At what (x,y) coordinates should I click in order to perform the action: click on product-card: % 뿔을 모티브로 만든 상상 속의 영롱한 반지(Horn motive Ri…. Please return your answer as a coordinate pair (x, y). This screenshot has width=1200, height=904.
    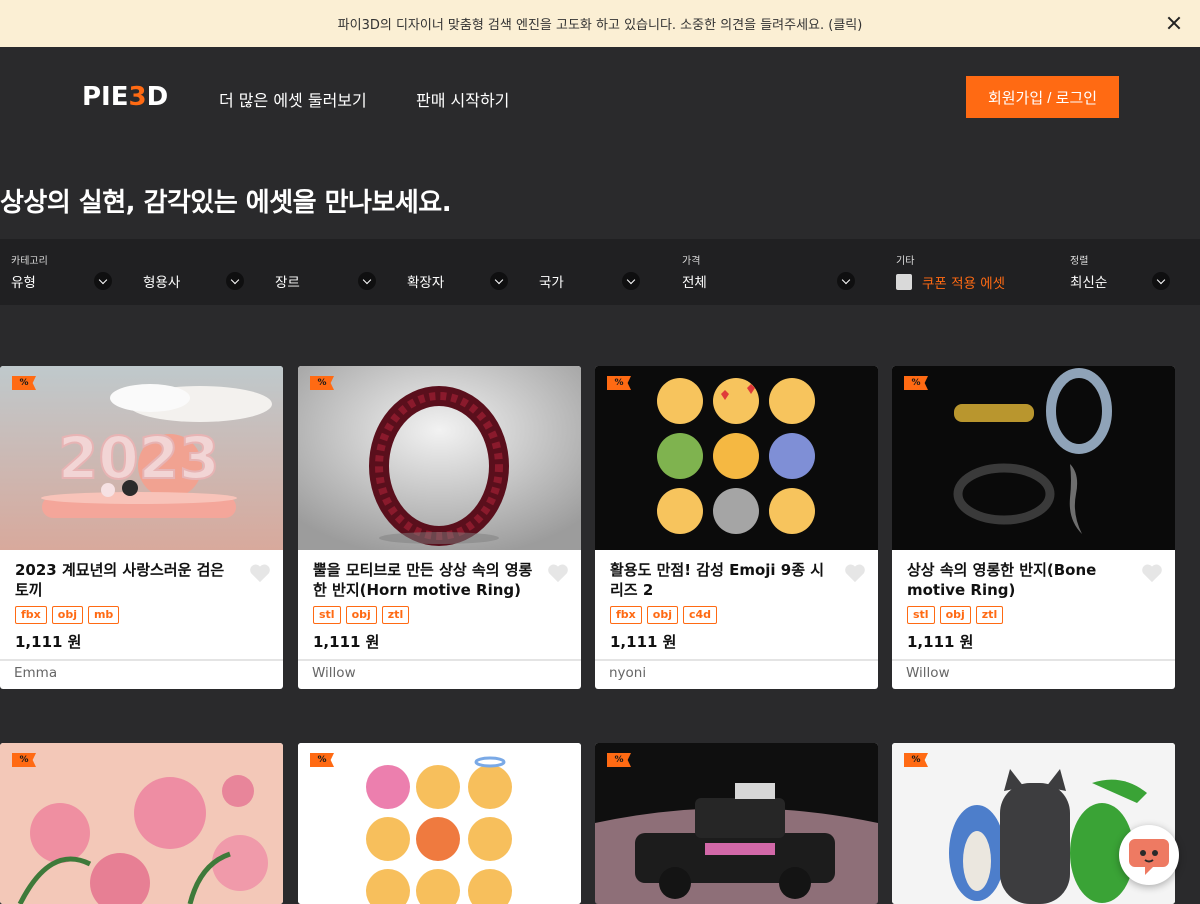
    Looking at the image, I should click on (439, 527).